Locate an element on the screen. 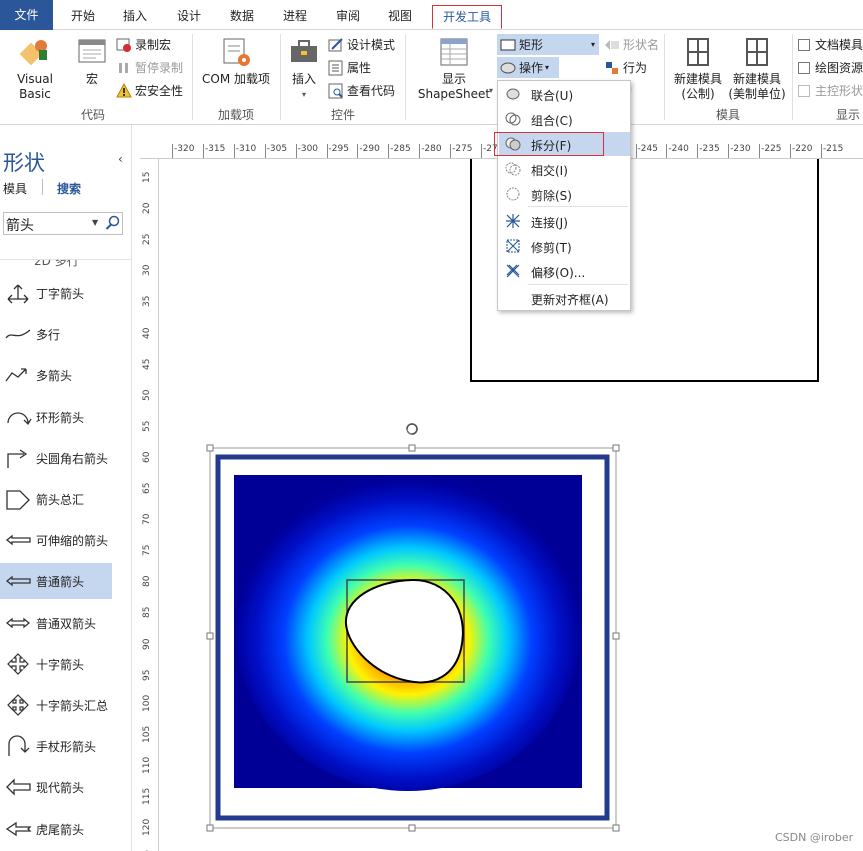 This screenshot has height=851, width=863. collapse-panel-icon: ‹ is located at coordinates (120, 159).